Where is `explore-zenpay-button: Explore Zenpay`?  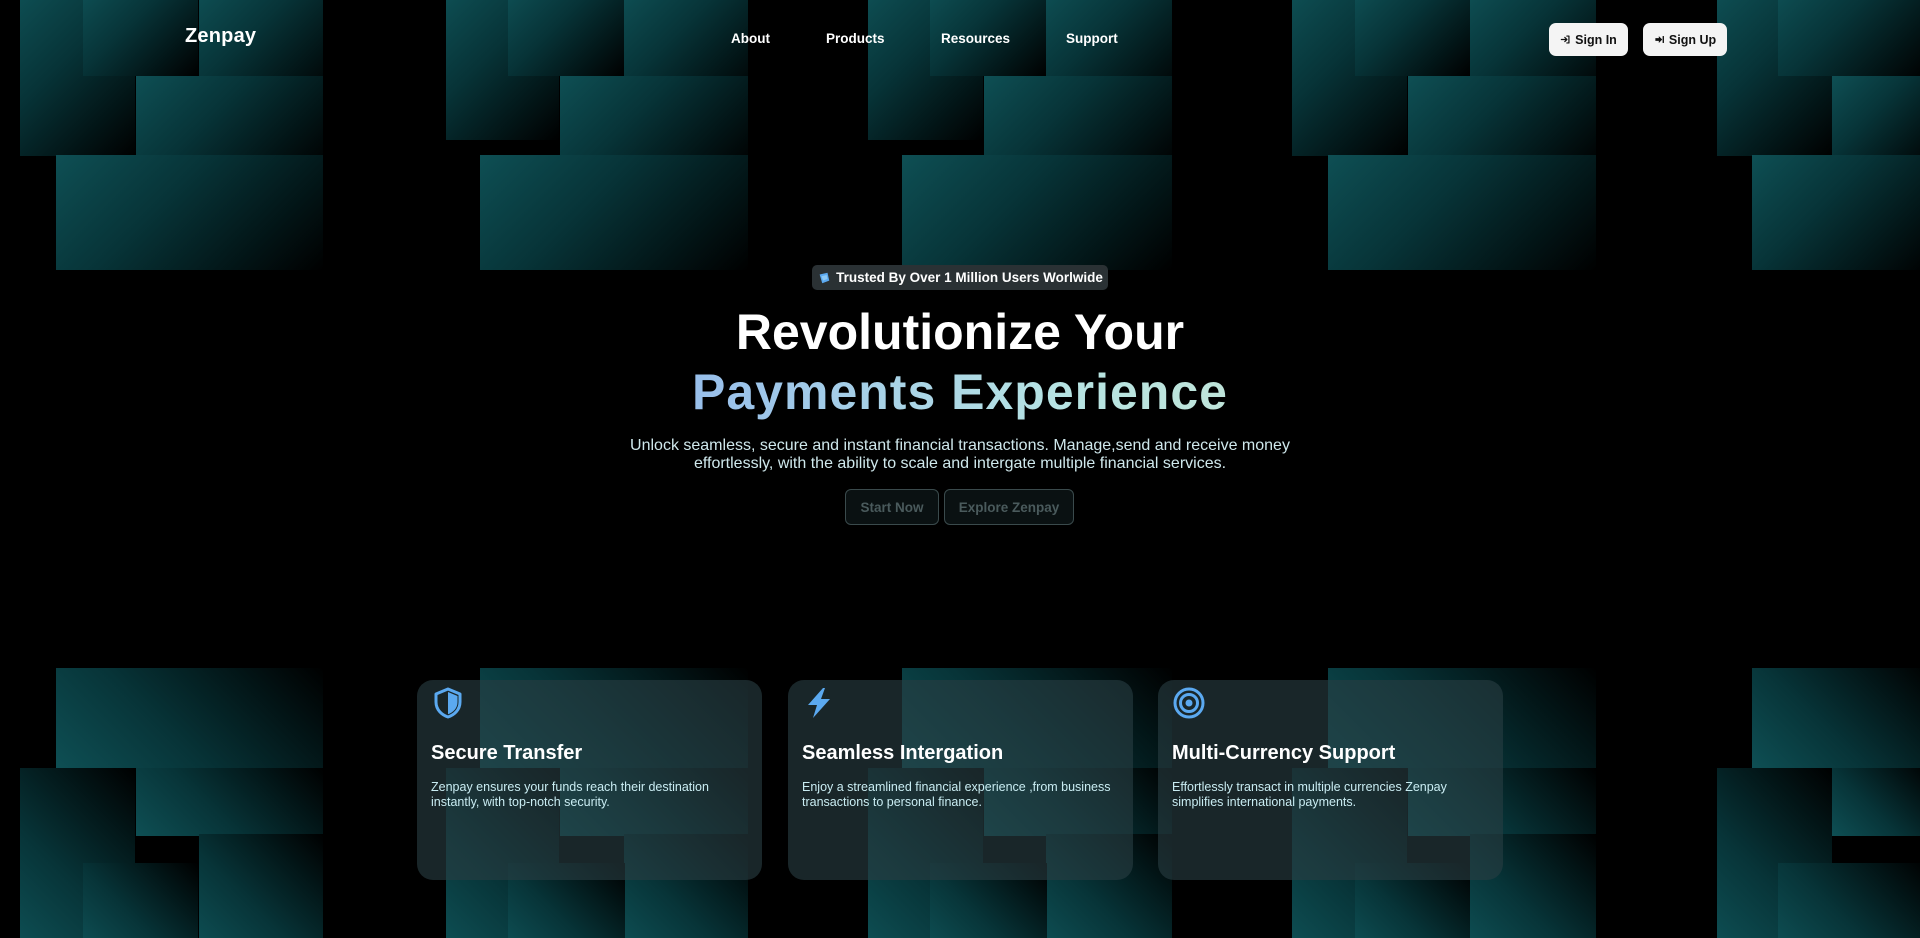
explore-zenpay-button: Explore Zenpay is located at coordinates (1009, 507).